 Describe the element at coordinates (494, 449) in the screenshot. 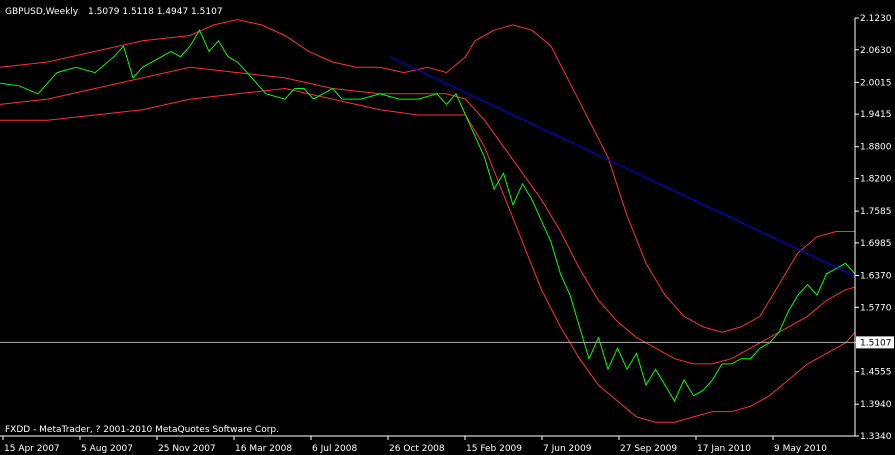

I see `x-tick-label: 15 Feb 2009` at that location.